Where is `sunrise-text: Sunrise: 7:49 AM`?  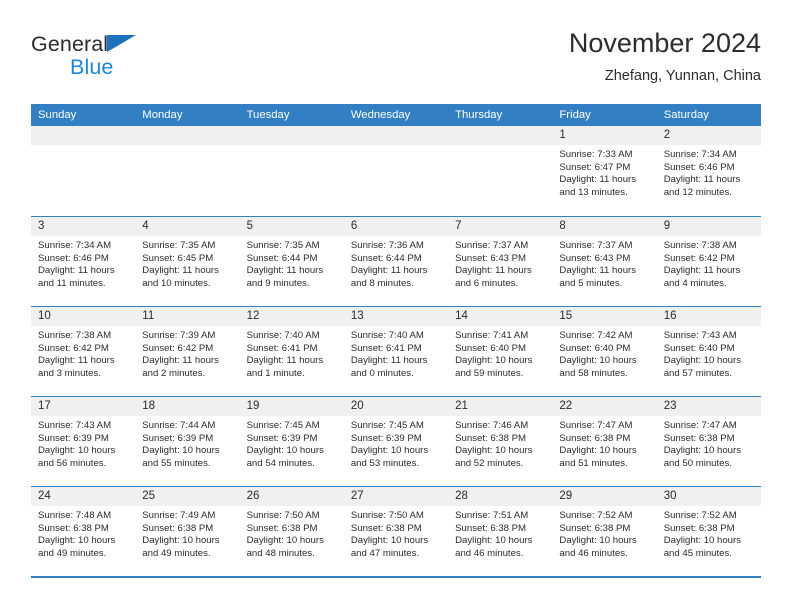
sunrise-text: Sunrise: 7:49 AM is located at coordinates (179, 515).